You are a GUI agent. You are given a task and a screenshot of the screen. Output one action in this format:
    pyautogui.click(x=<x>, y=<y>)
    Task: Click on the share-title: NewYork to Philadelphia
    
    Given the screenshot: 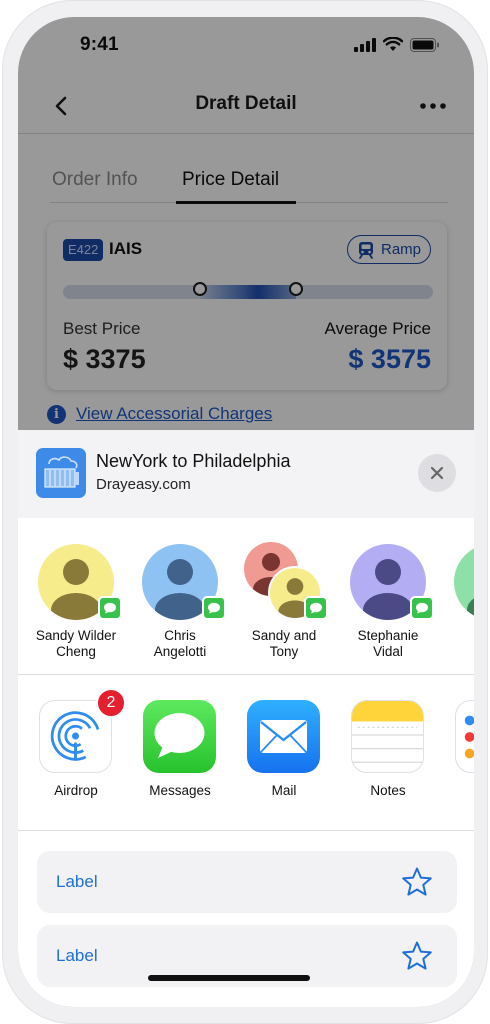 What is the action you would take?
    pyautogui.click(x=193, y=461)
    